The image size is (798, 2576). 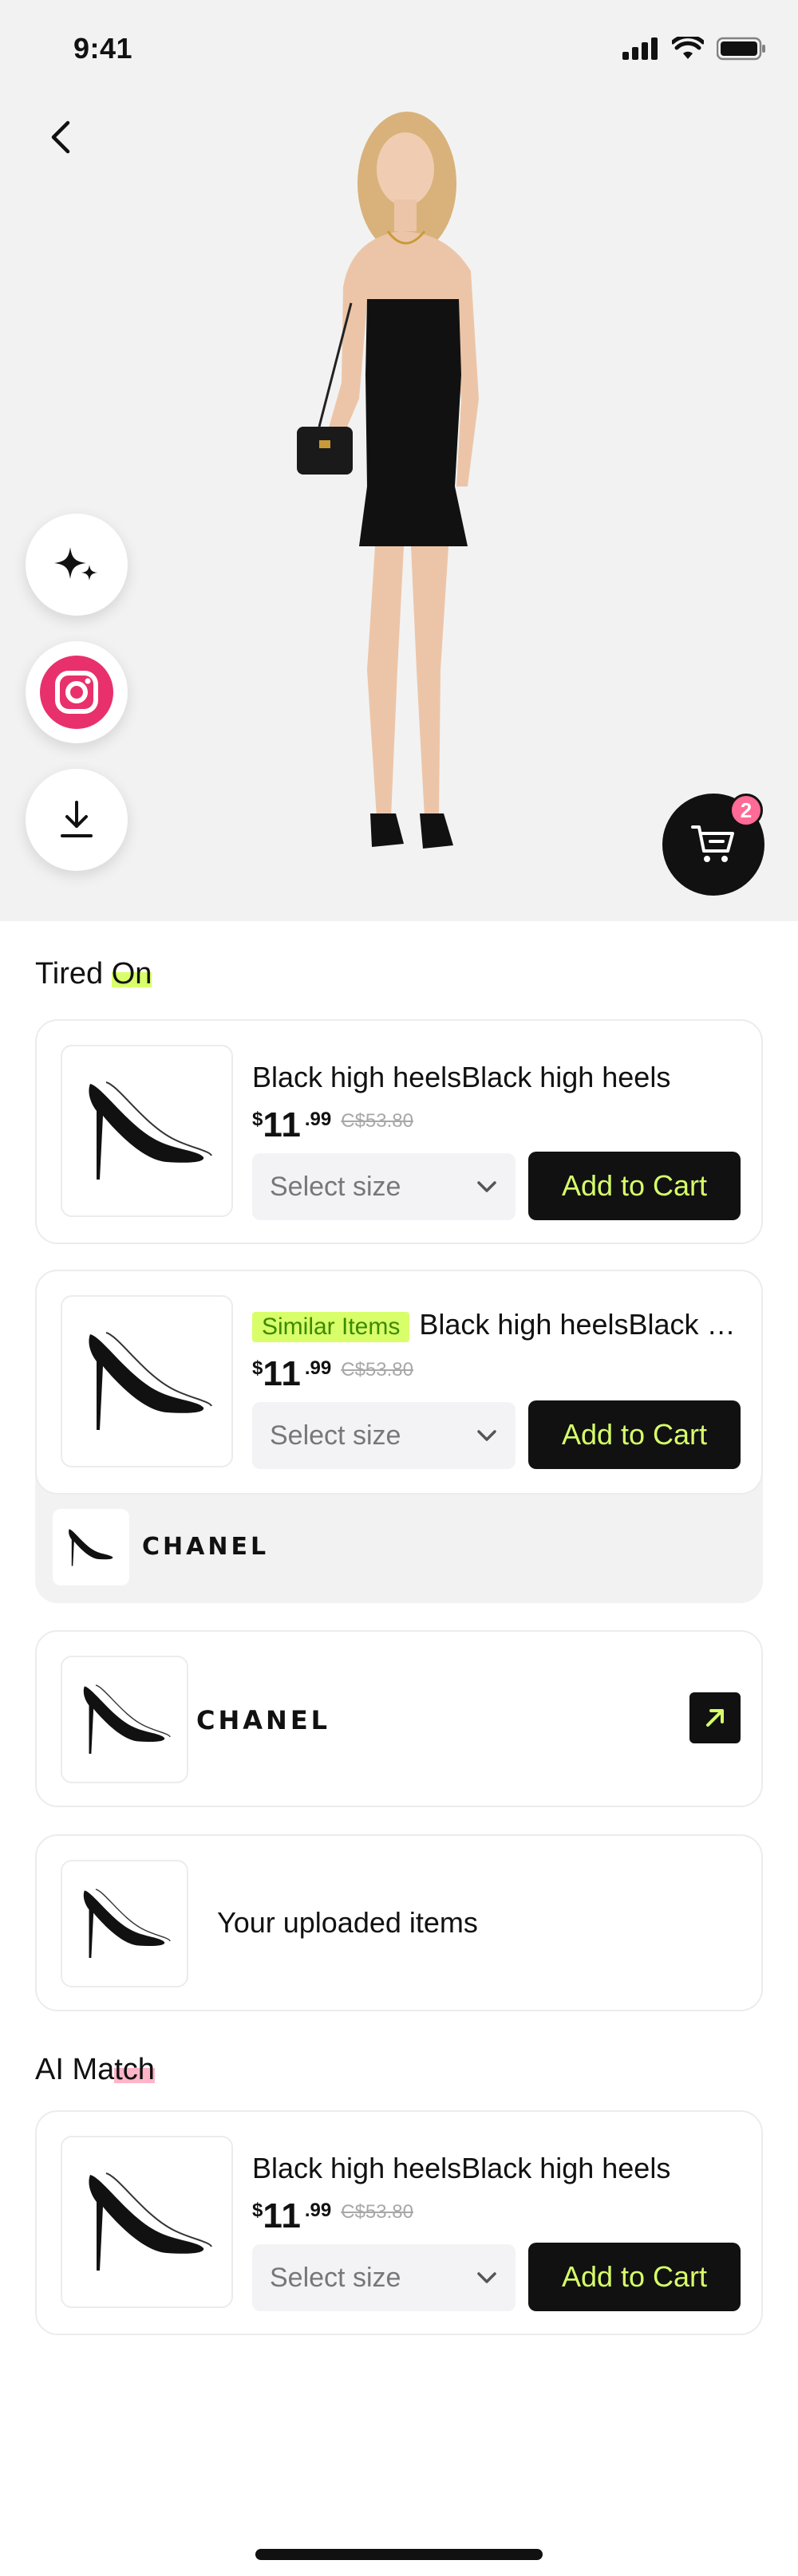 What do you see at coordinates (399, 2554) in the screenshot?
I see `home-indicator` at bounding box center [399, 2554].